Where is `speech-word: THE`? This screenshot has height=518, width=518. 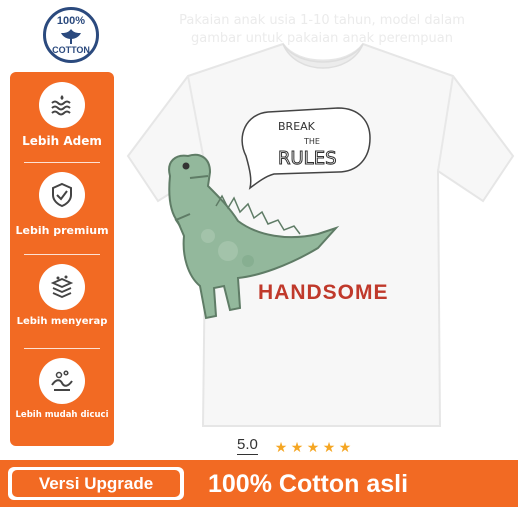
speech-word: THE is located at coordinates (311, 141).